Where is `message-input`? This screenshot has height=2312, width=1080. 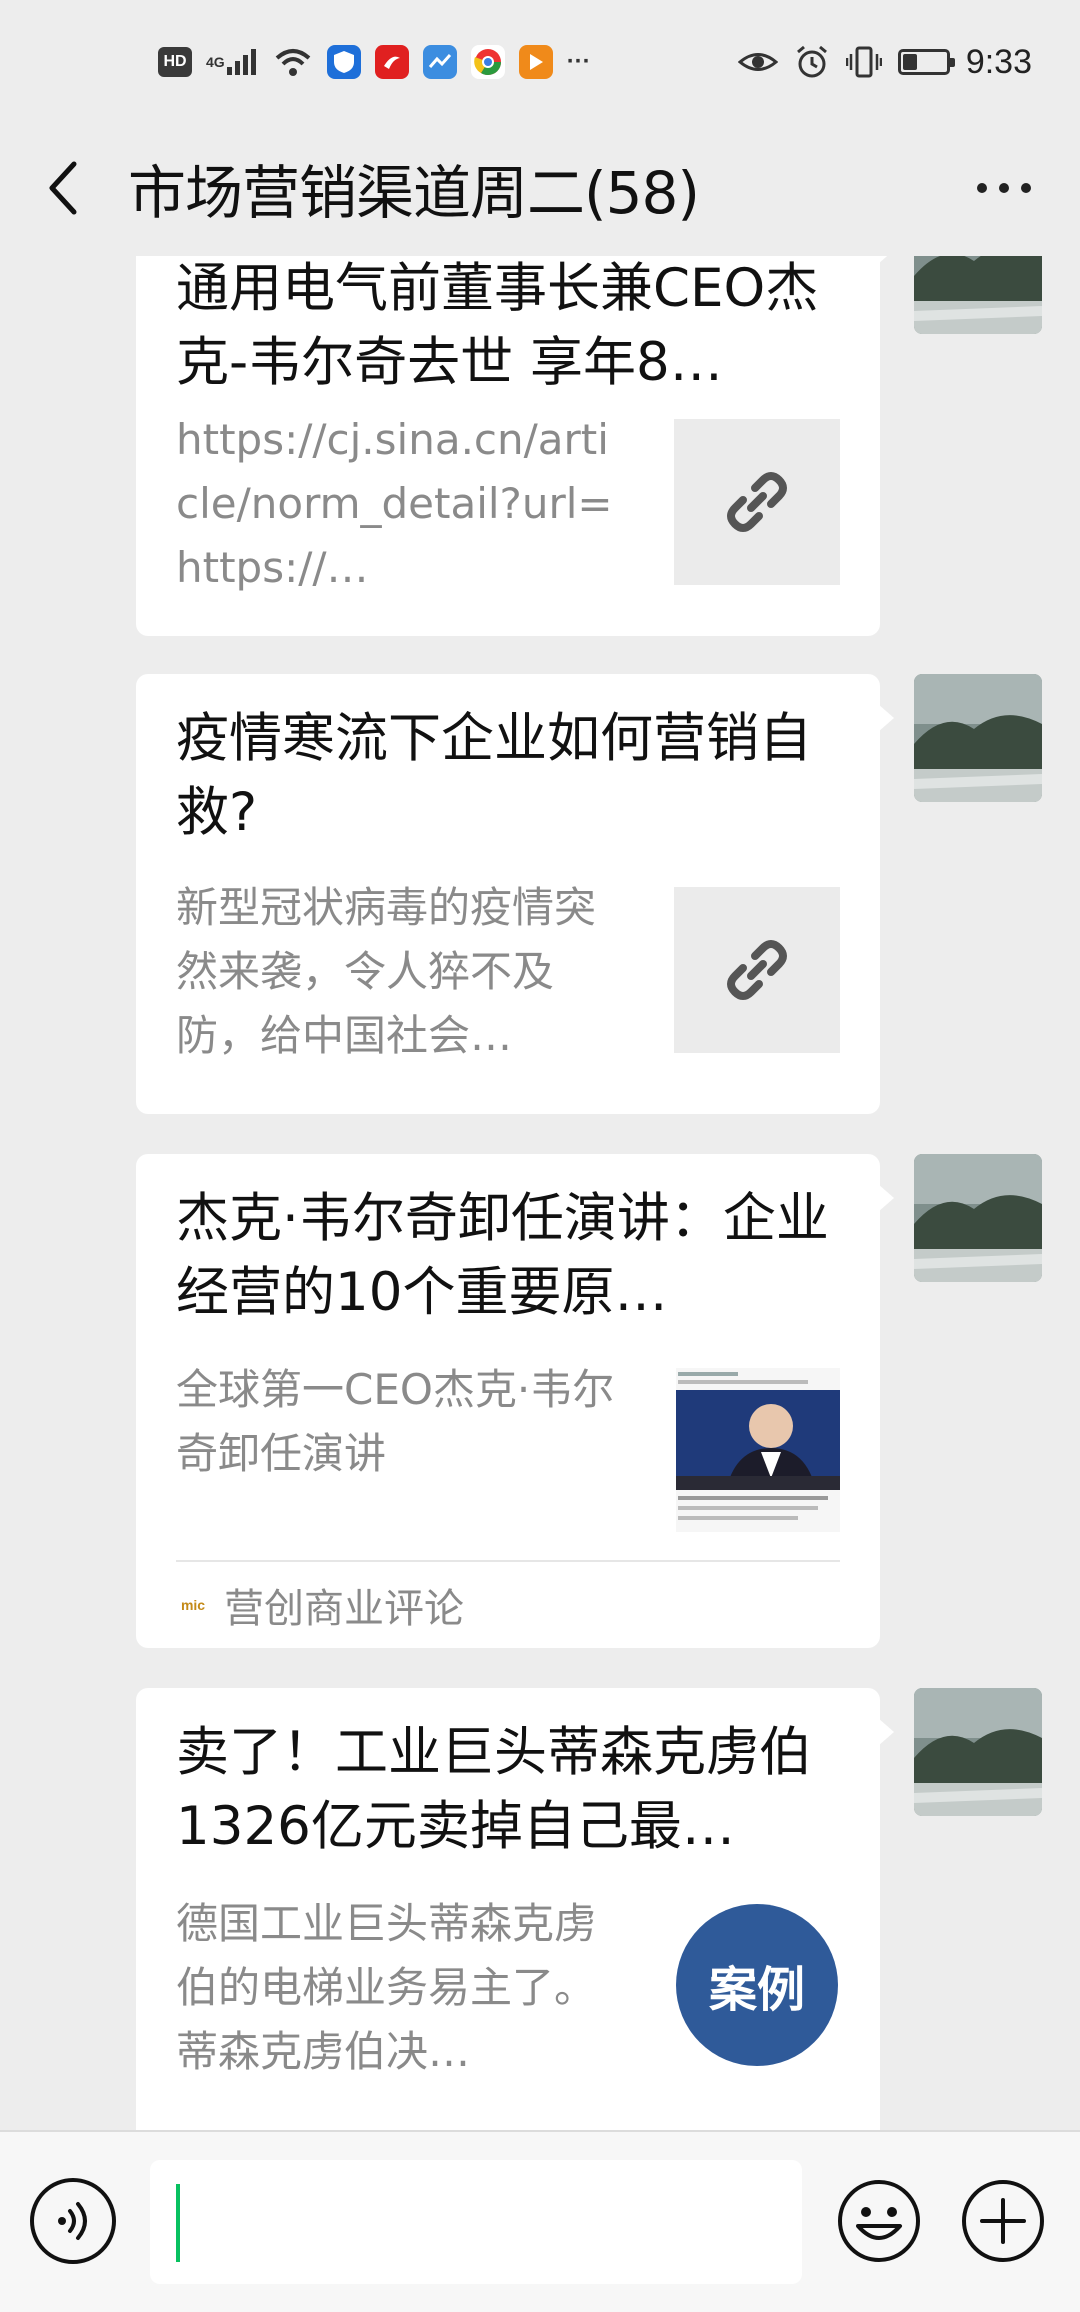
message-input is located at coordinates (476, 2222).